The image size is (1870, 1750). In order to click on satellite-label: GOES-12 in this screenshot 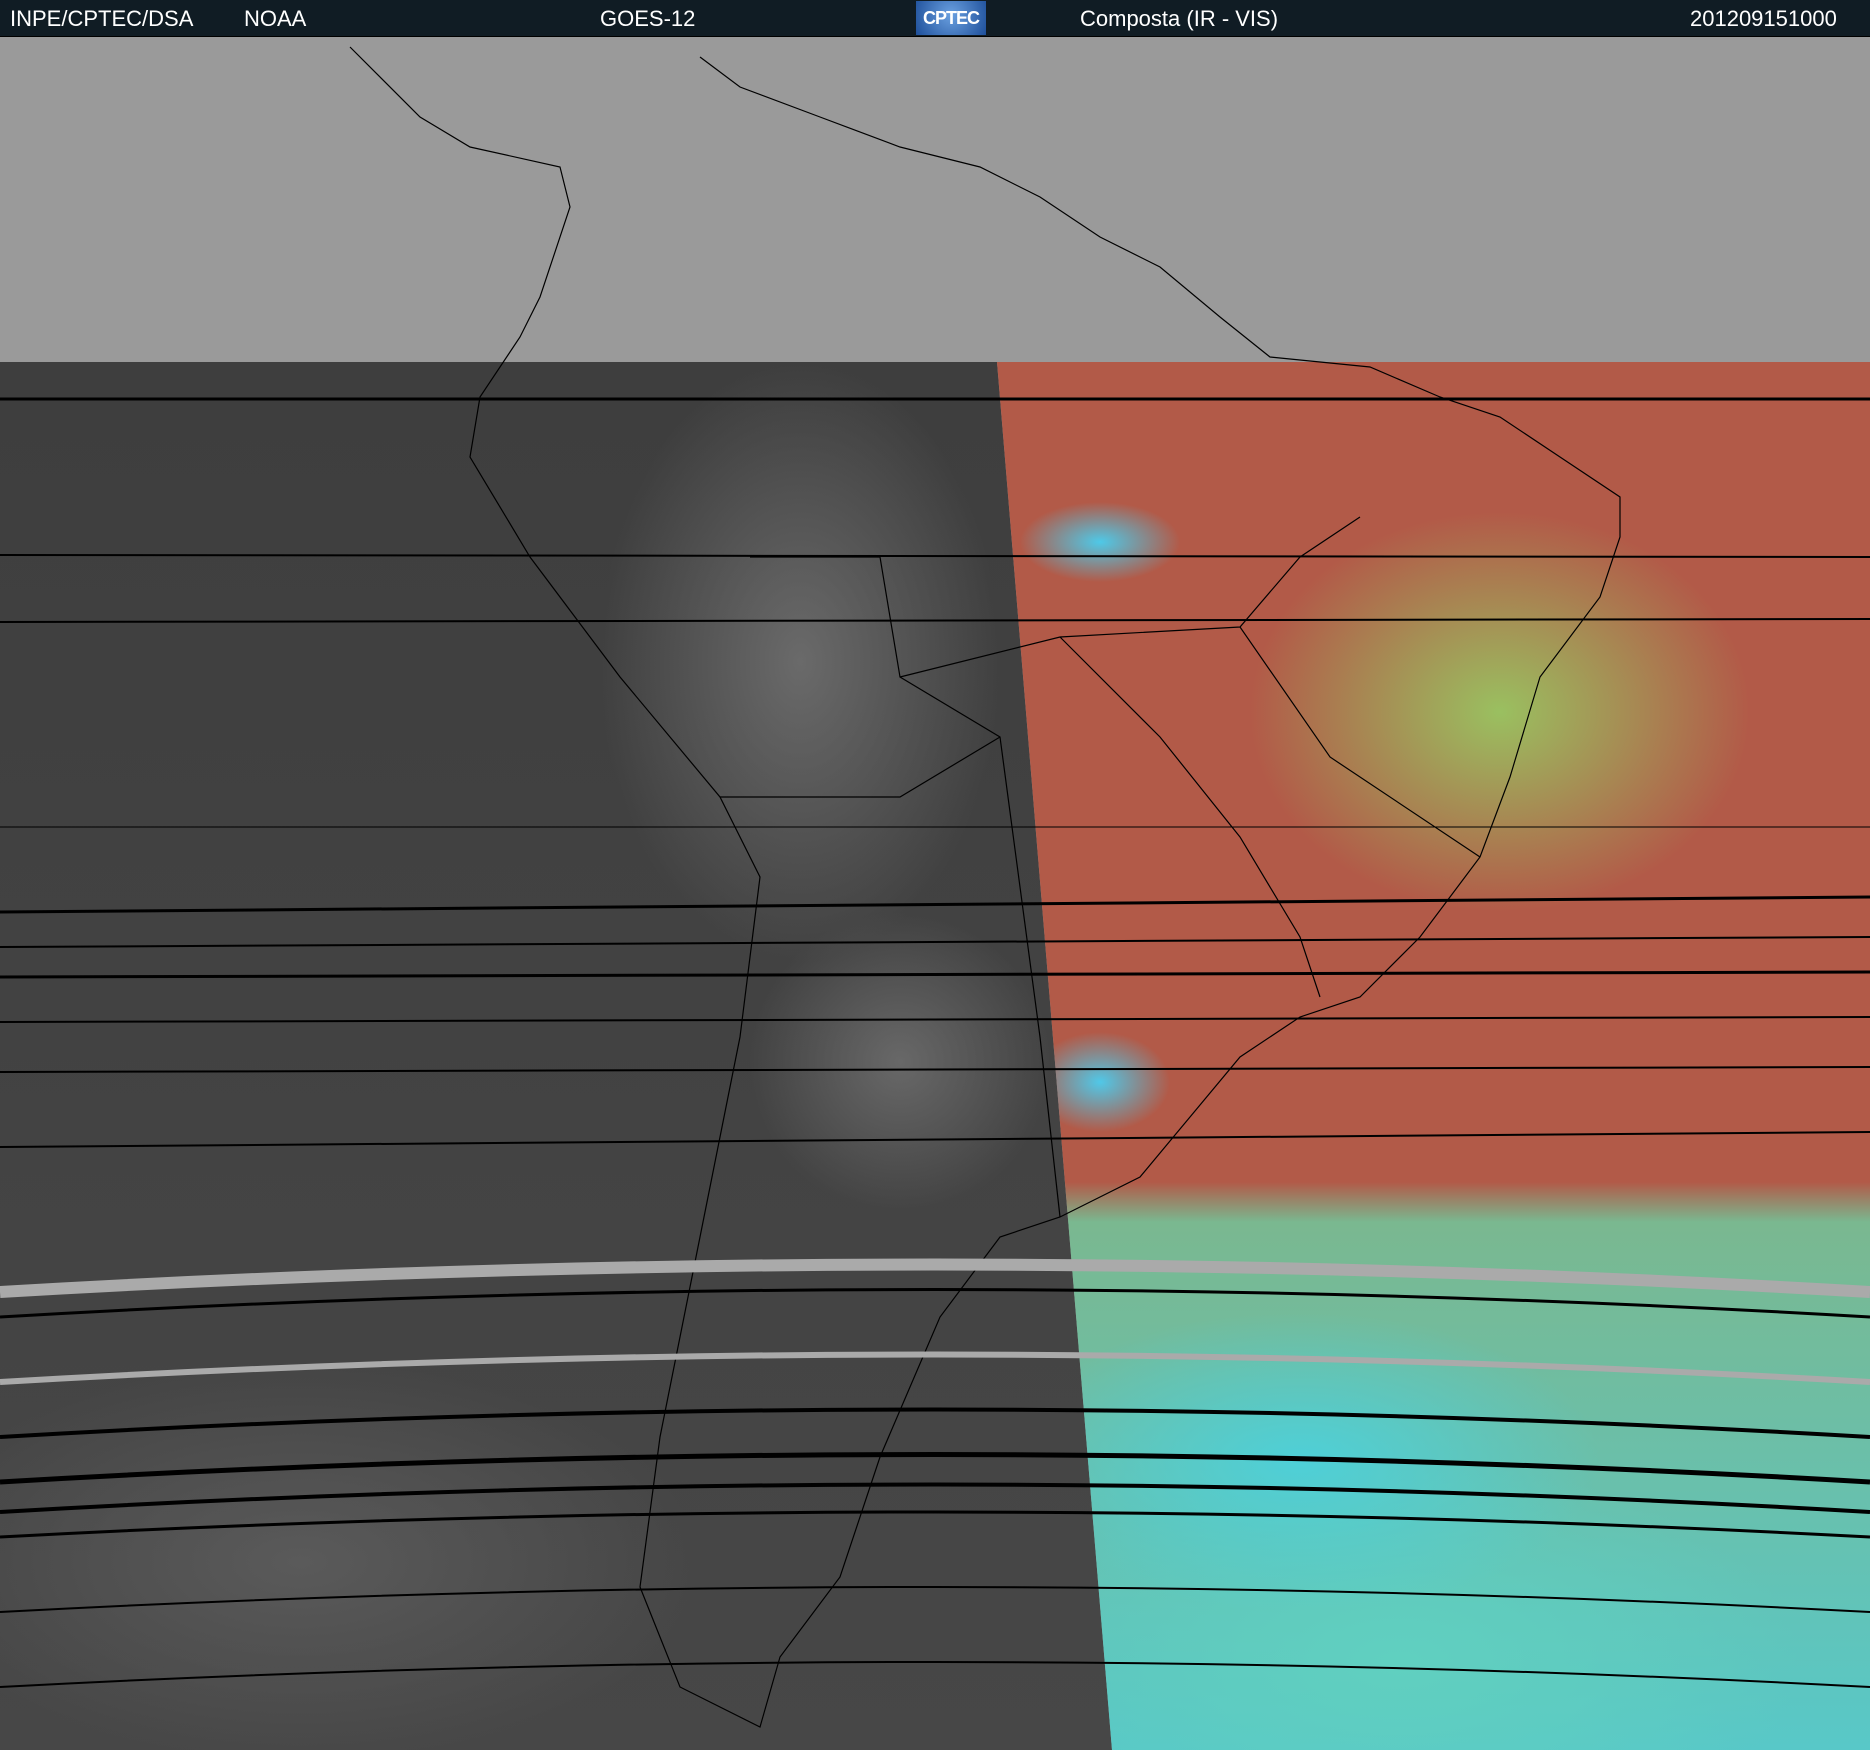, I will do `click(648, 18)`.